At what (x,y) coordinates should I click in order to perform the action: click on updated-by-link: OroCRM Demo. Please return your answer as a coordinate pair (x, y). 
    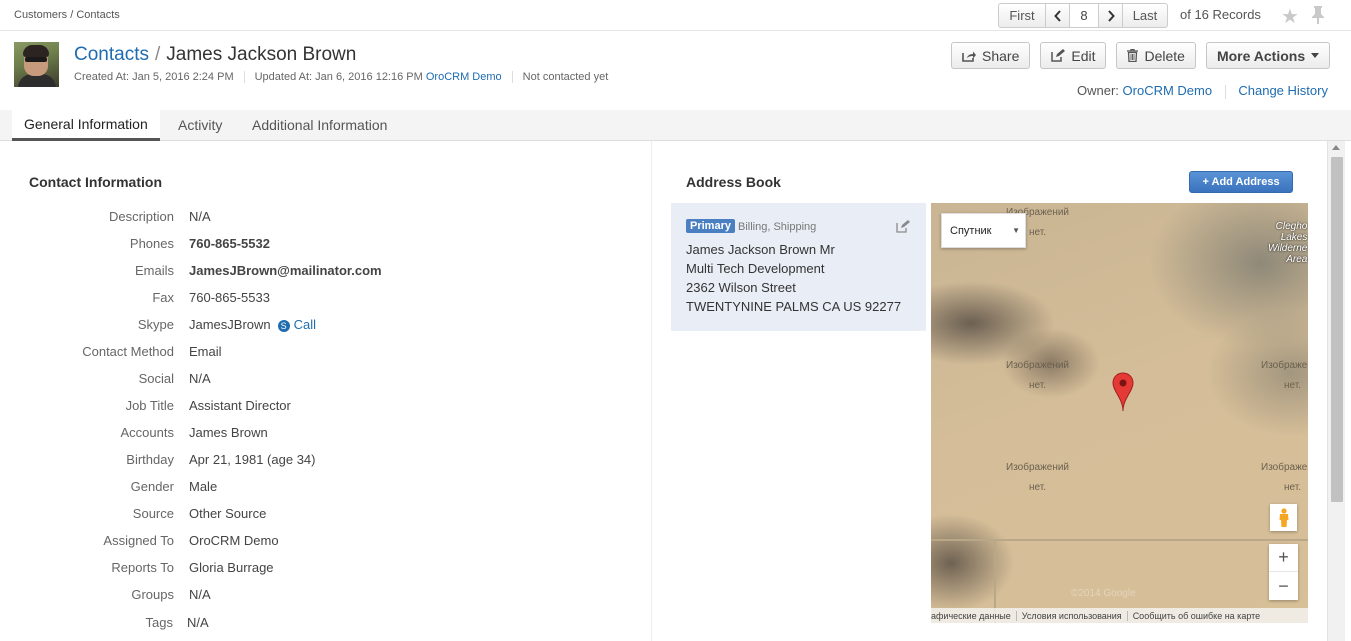
    Looking at the image, I should click on (464, 77).